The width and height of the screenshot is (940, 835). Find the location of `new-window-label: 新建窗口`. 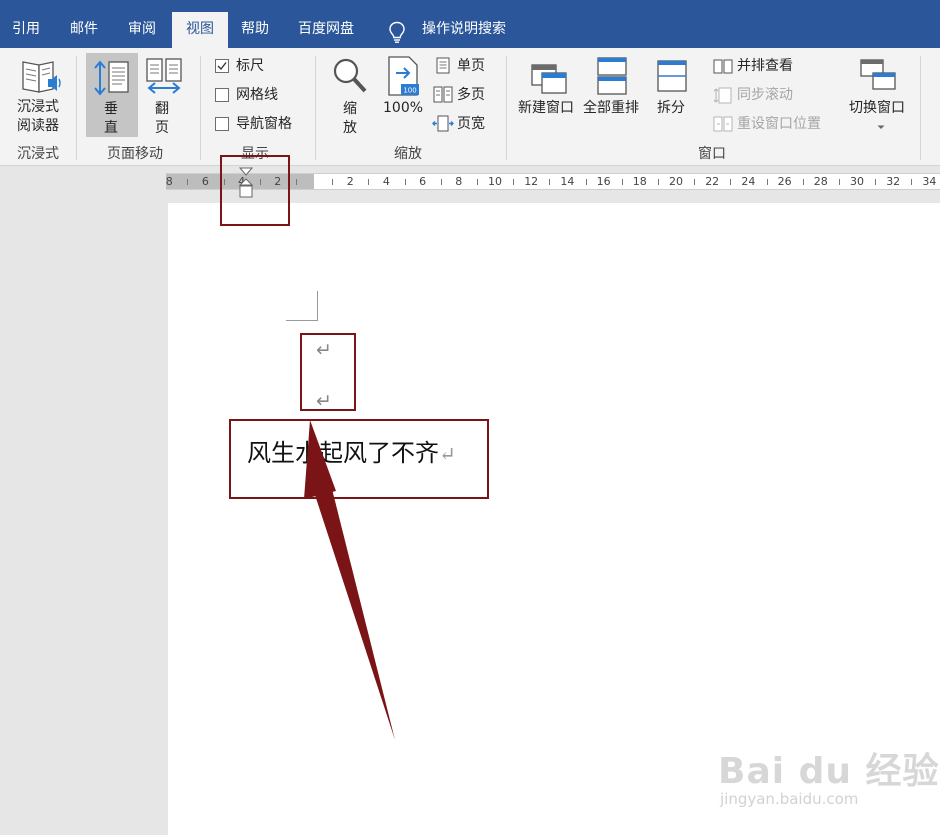

new-window-label: 新建窗口 is located at coordinates (546, 108).